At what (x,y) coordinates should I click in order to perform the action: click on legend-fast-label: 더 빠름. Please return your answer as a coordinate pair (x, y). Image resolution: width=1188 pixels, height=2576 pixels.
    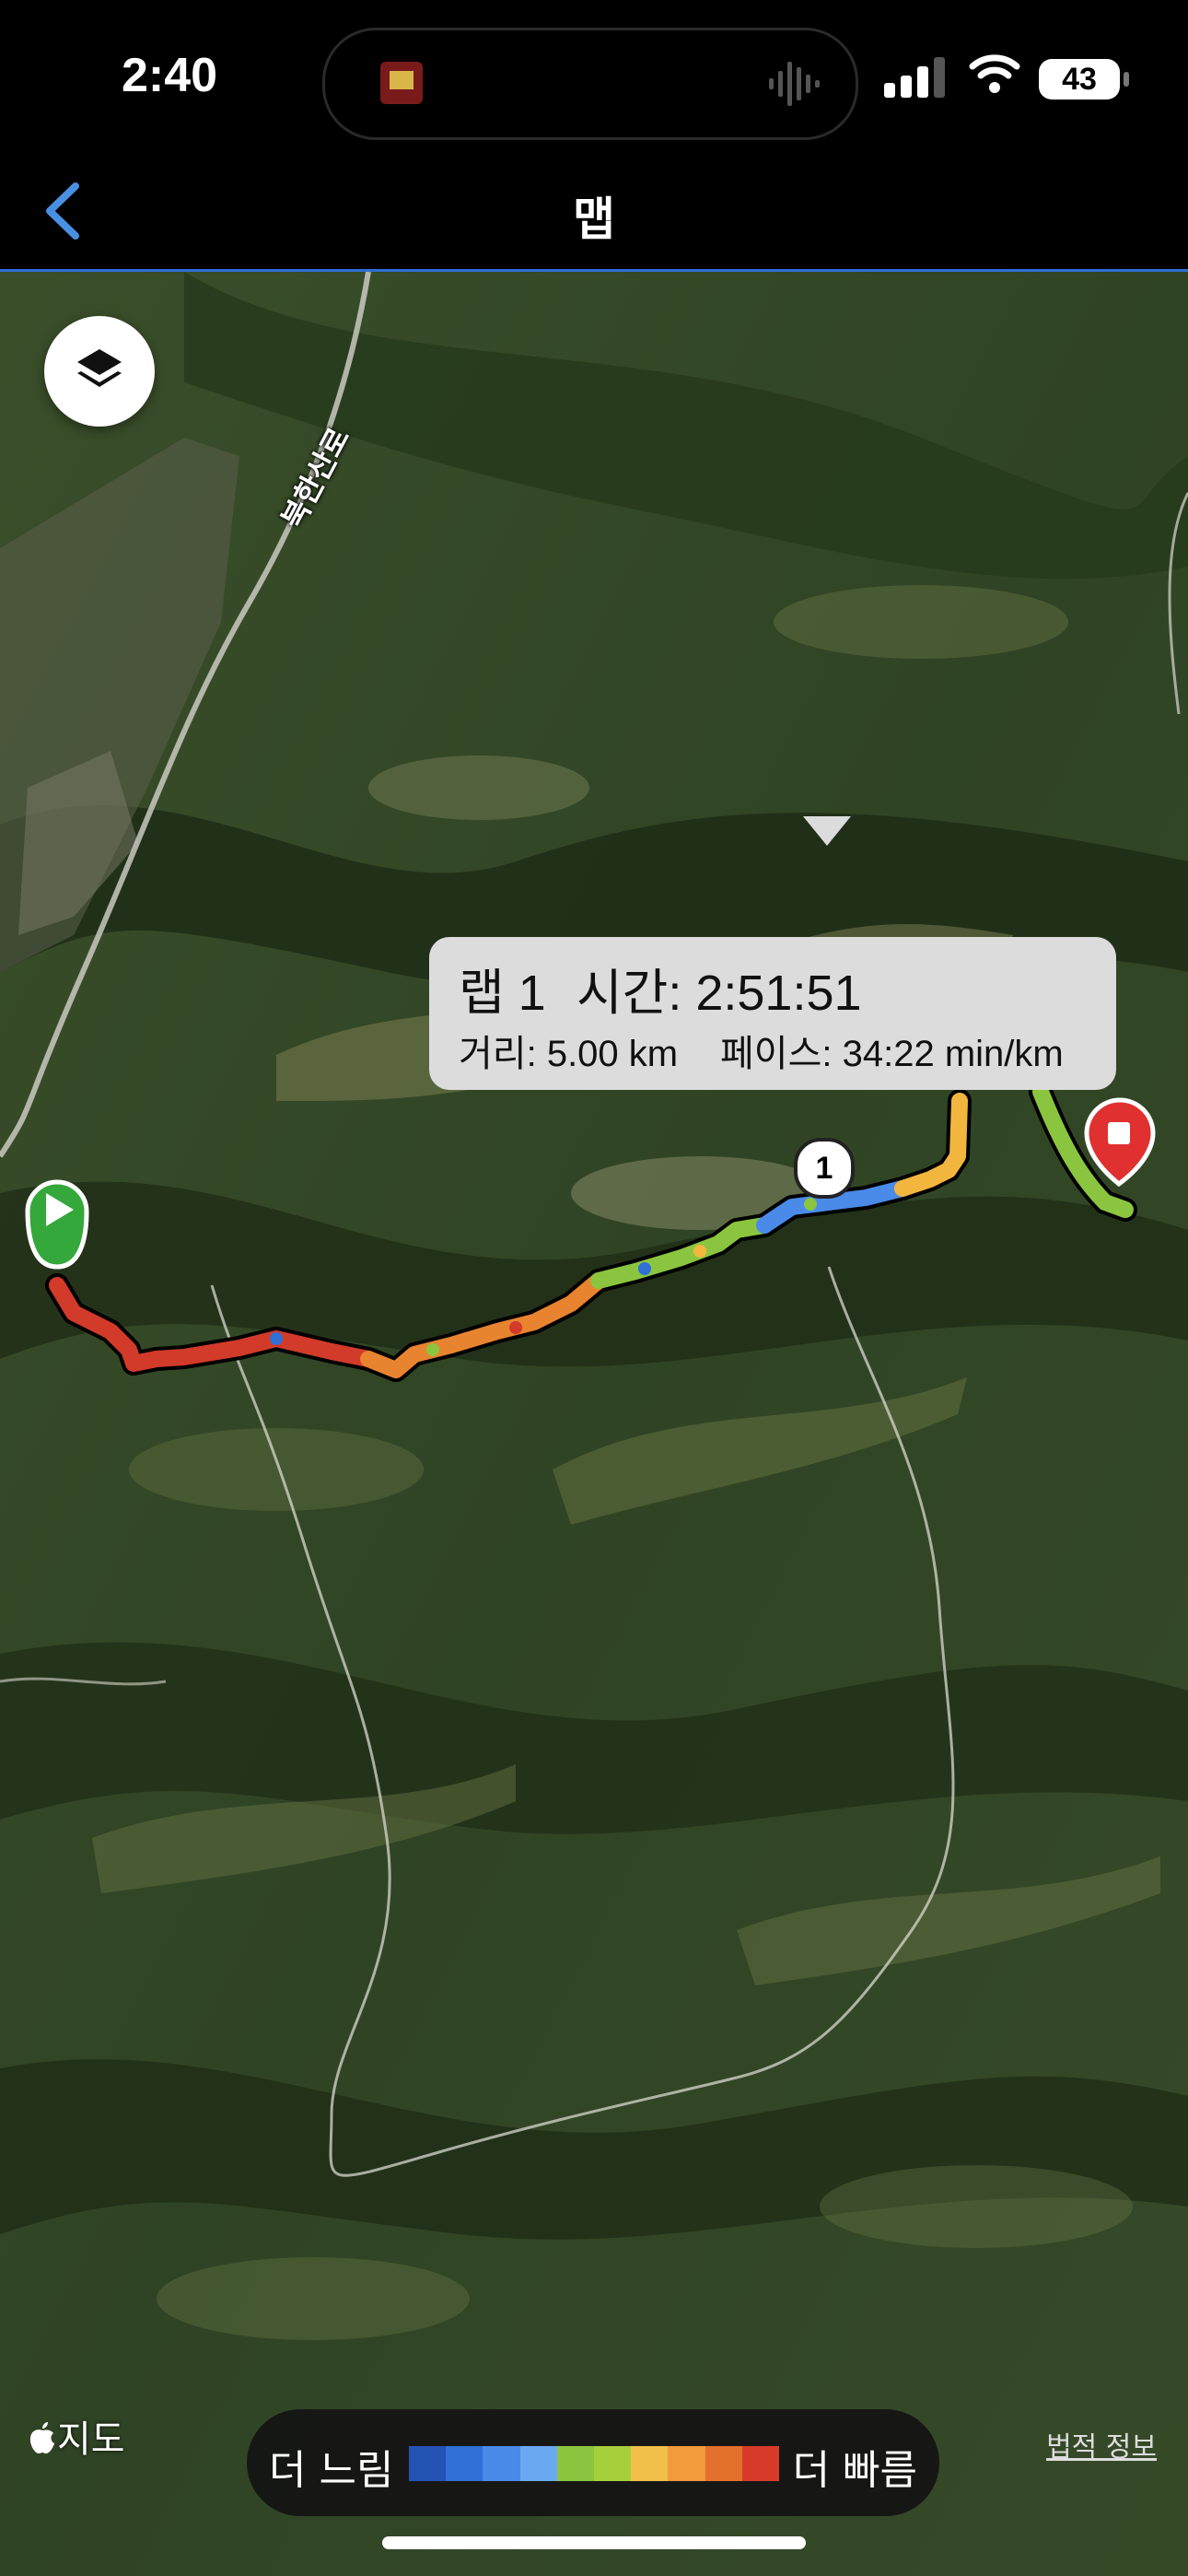
    Looking at the image, I should click on (854, 2470).